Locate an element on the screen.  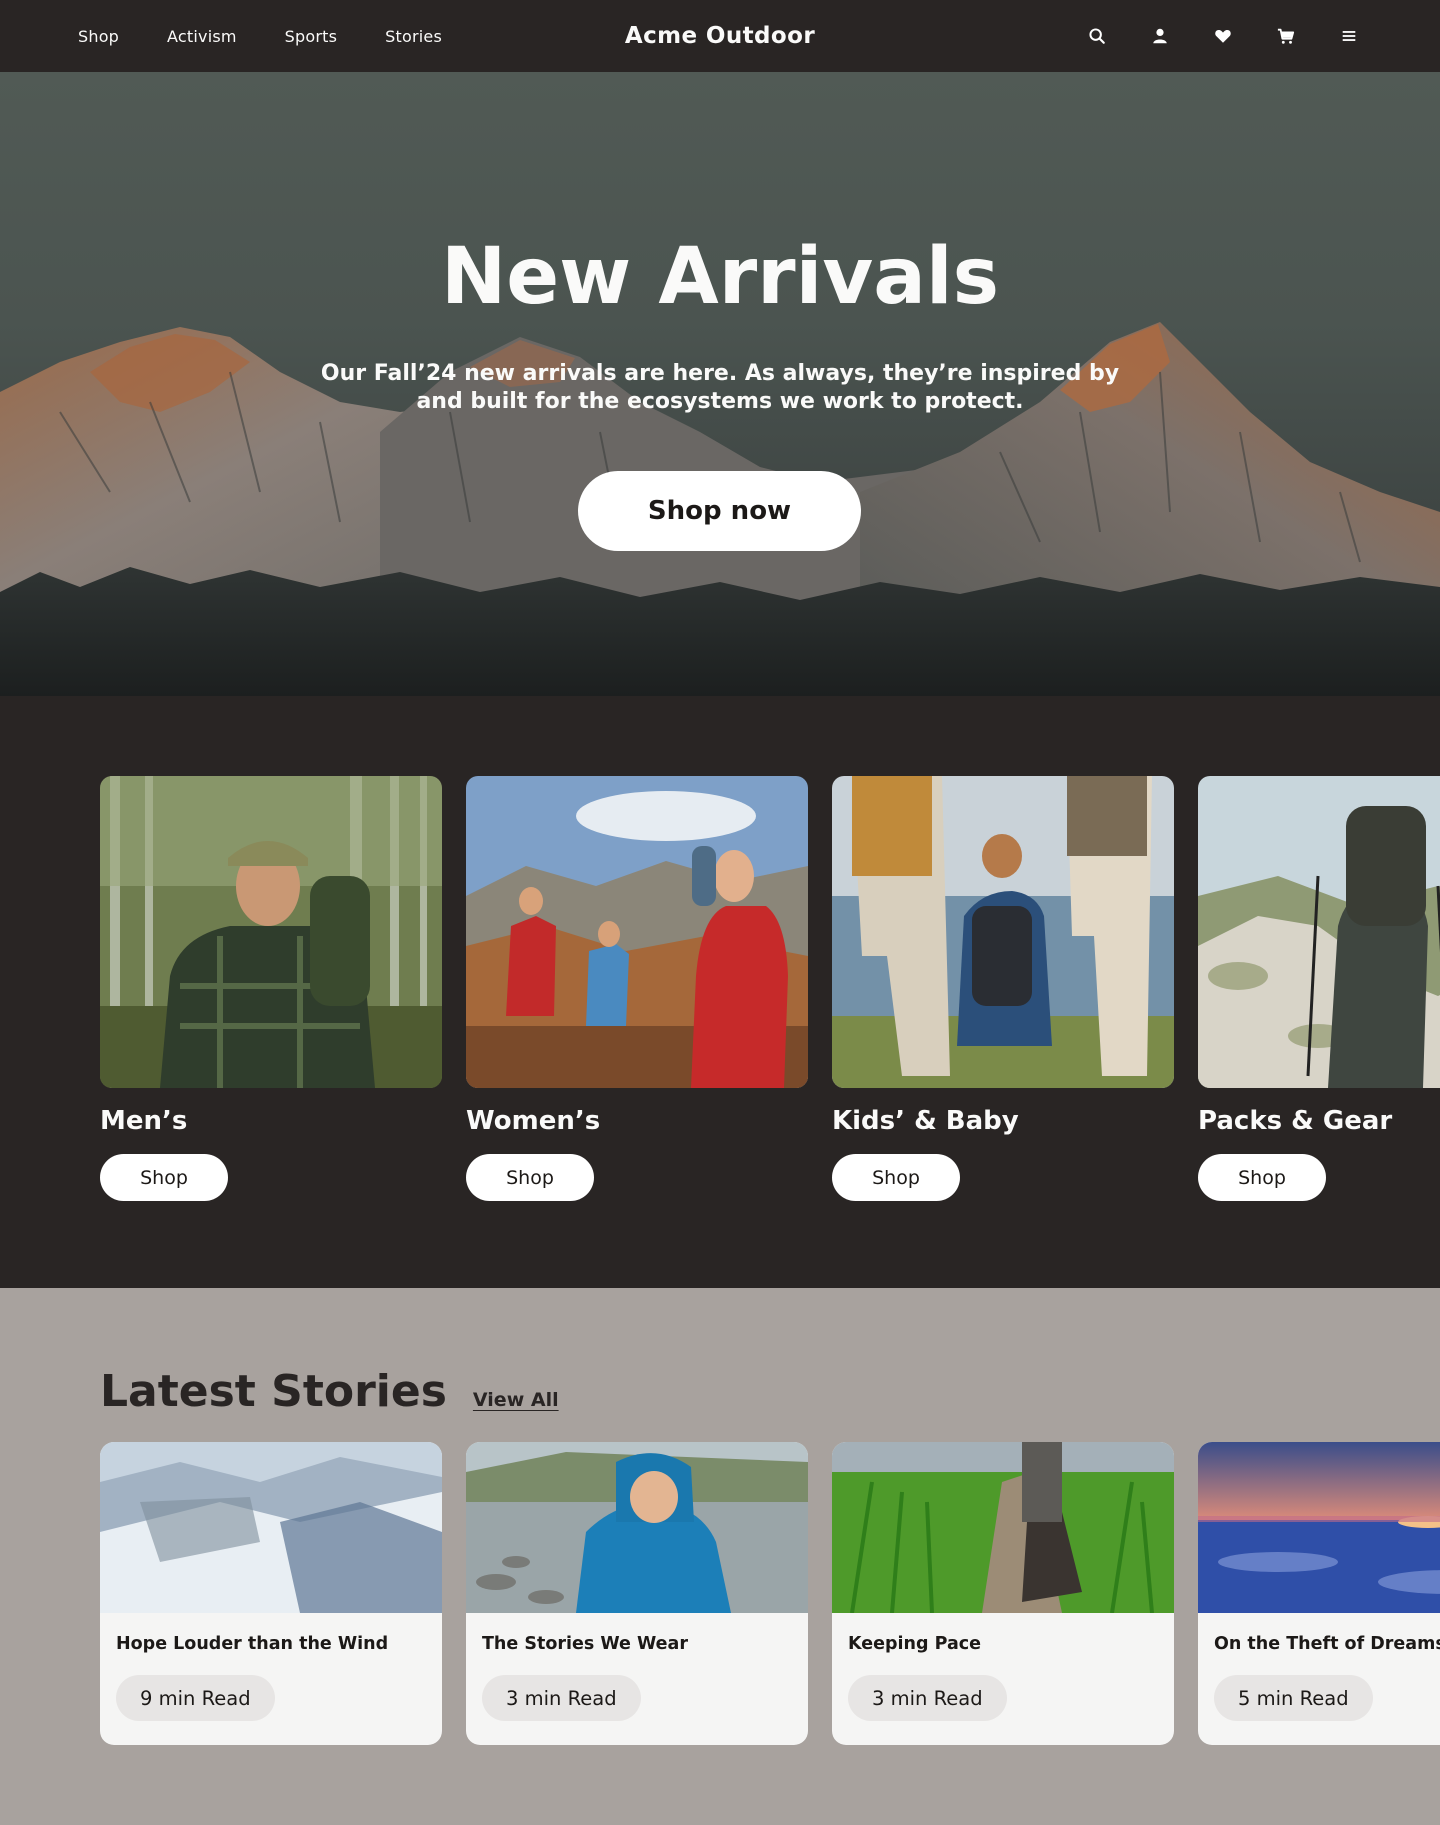
account-icon is located at coordinates (1160, 36).